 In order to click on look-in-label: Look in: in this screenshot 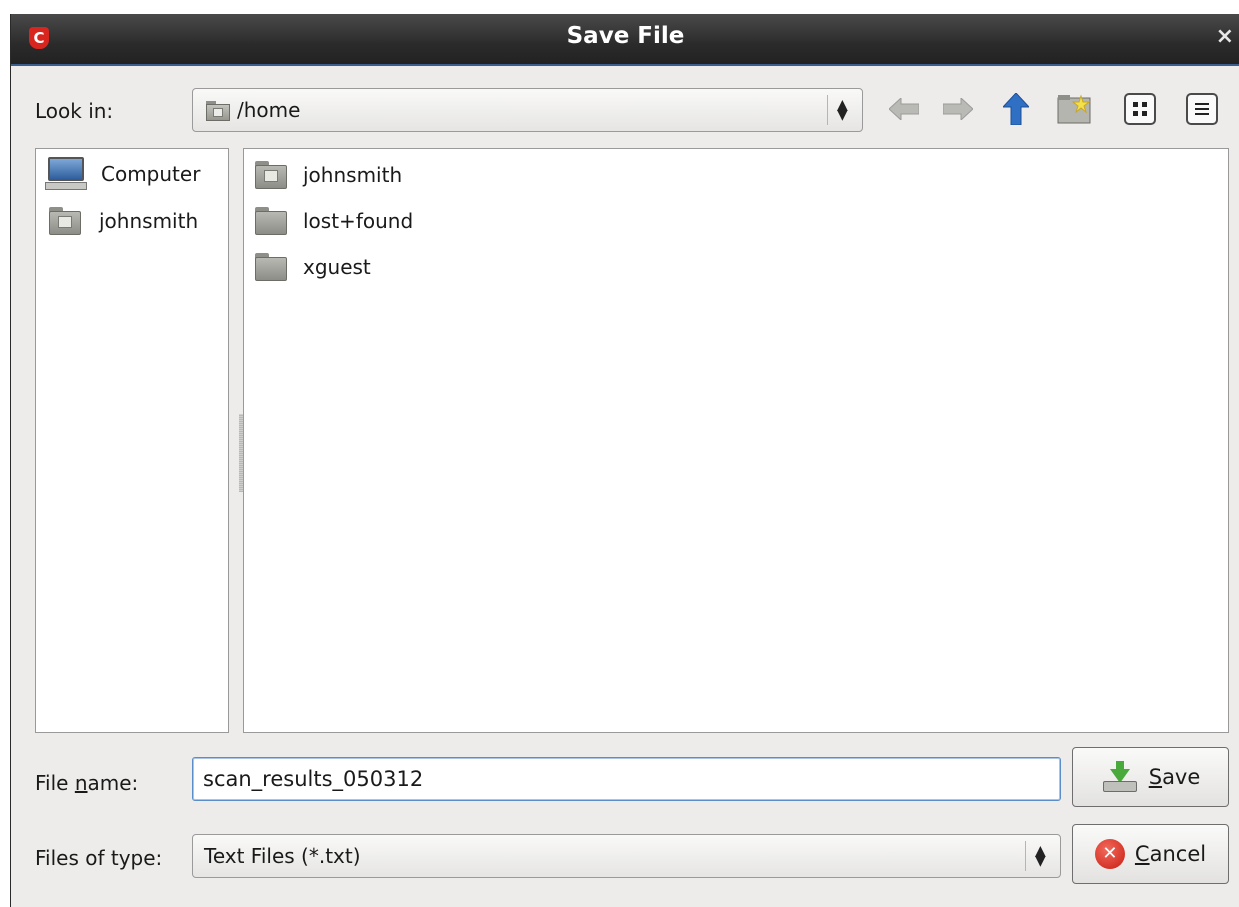, I will do `click(74, 111)`.